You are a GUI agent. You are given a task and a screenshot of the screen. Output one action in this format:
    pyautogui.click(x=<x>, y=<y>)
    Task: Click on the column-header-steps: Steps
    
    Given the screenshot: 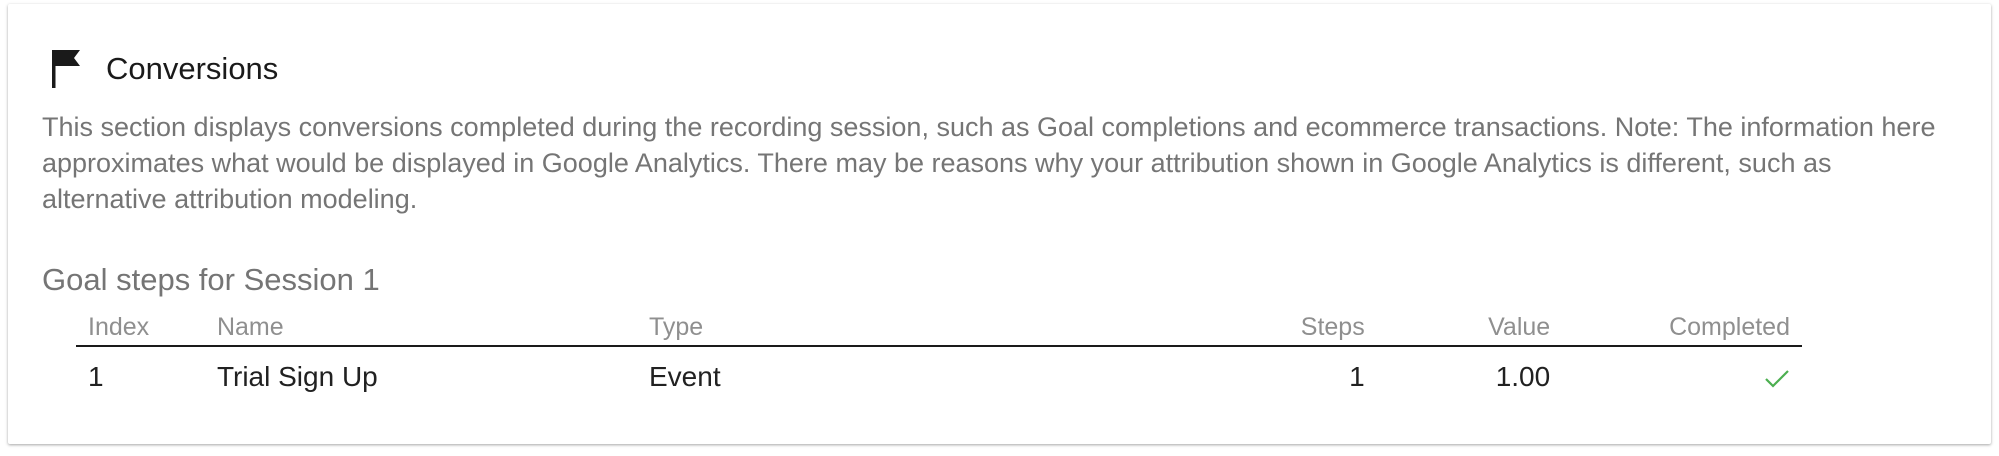 What is the action you would take?
    pyautogui.click(x=1192, y=328)
    